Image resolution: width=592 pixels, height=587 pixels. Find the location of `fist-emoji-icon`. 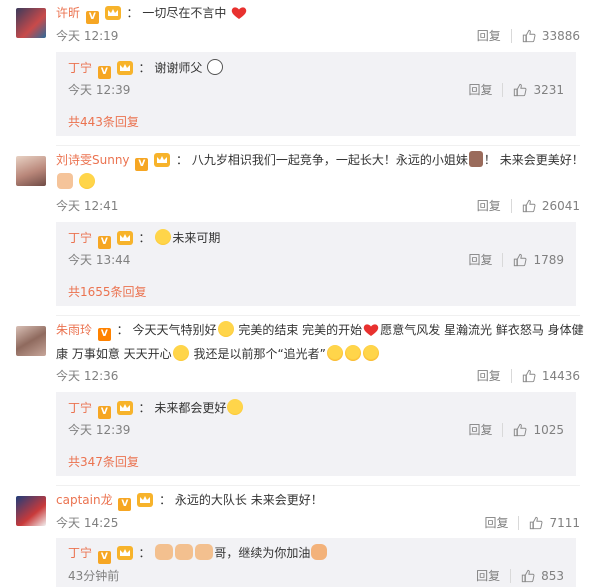

fist-emoji-icon is located at coordinates (319, 552).